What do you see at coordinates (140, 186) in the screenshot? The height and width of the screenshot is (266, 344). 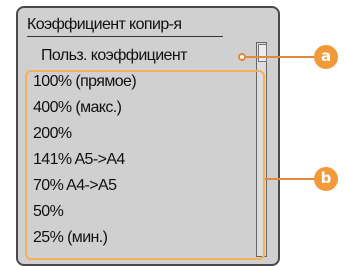 I see `list-item: 70% A4->A5` at bounding box center [140, 186].